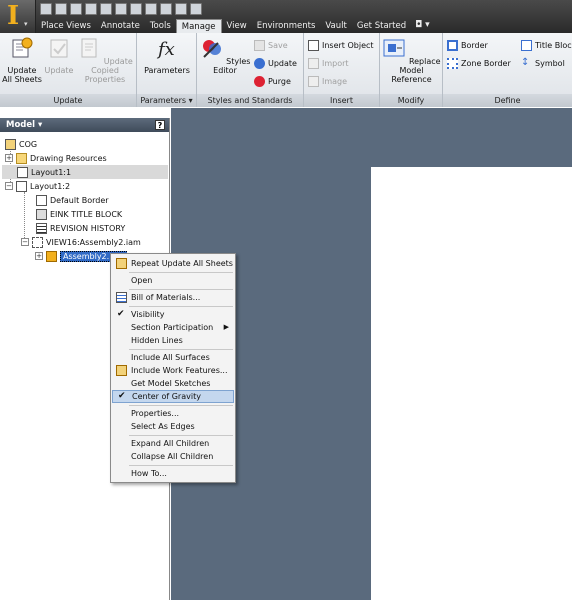 Image resolution: width=572 pixels, height=600 pixels. I want to click on menu-label-section: Section Participation, so click(172, 327).